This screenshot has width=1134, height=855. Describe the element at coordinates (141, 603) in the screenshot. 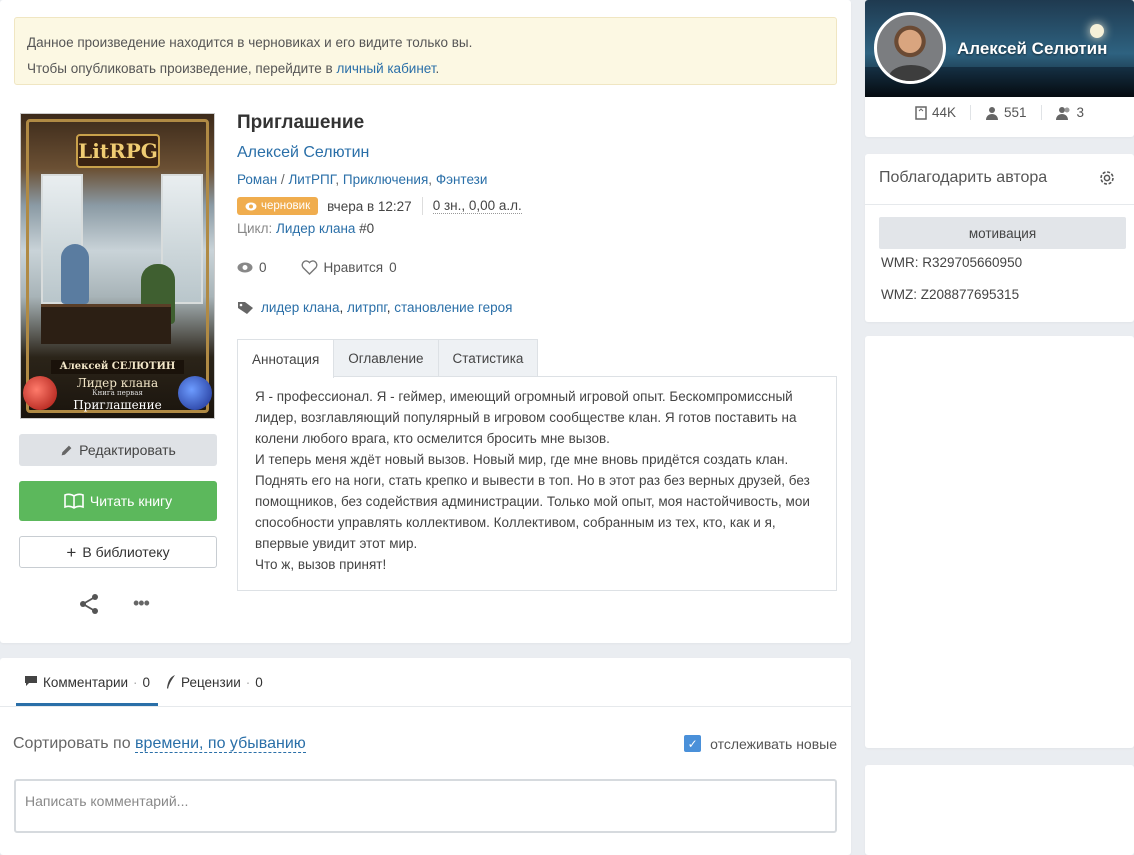

I see `more-options-icon: •••` at that location.